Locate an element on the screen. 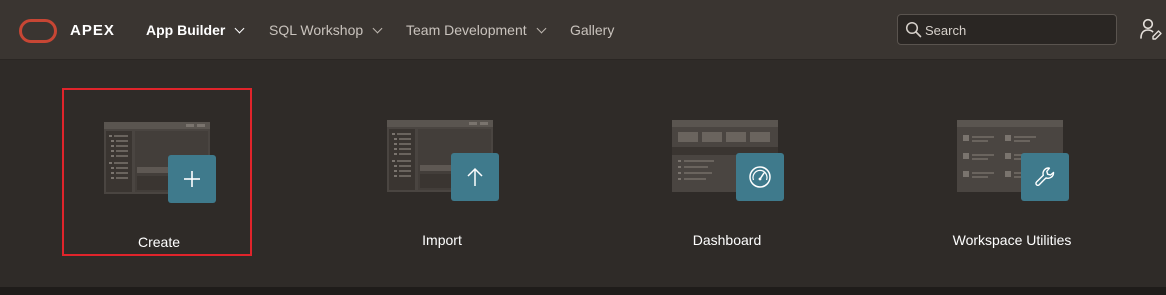 This screenshot has height=295, width=1166. arrow-up-icon is located at coordinates (475, 176).